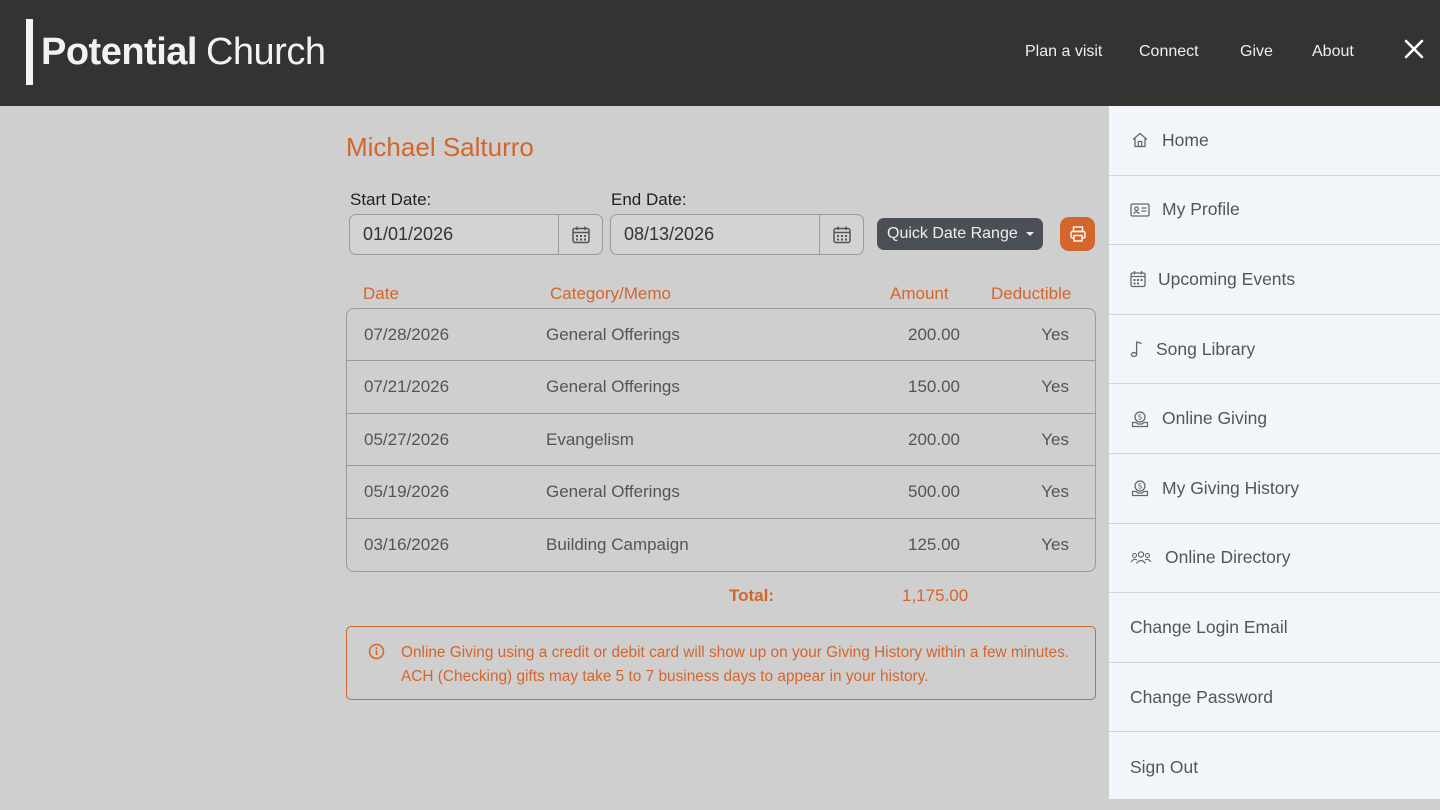 The image size is (1440, 810). Describe the element at coordinates (407, 439) in the screenshot. I see `cell-date: 05/27/2026` at that location.